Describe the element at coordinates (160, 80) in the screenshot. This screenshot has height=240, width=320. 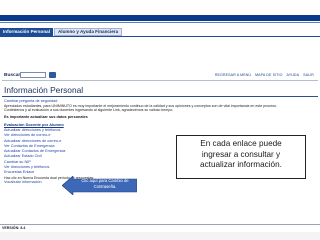
I see `links-divider` at that location.